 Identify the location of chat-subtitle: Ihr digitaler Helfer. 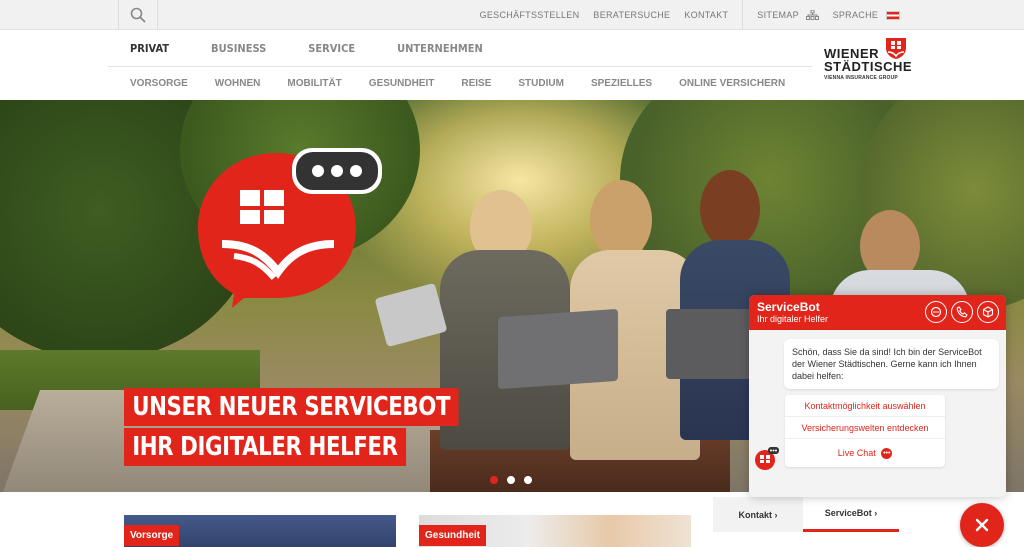
(793, 319).